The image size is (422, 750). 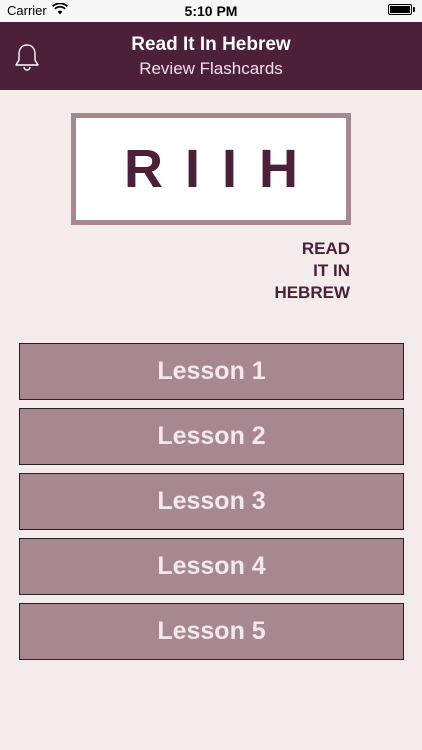 I want to click on lesson-4-button: Lesson 4, so click(x=211, y=566).